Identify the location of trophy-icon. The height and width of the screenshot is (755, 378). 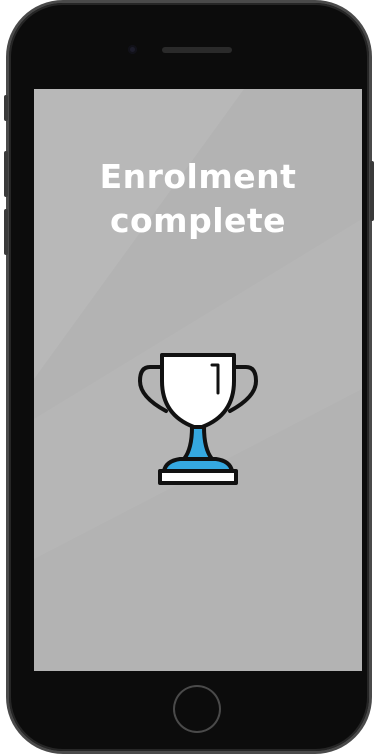
(198, 419).